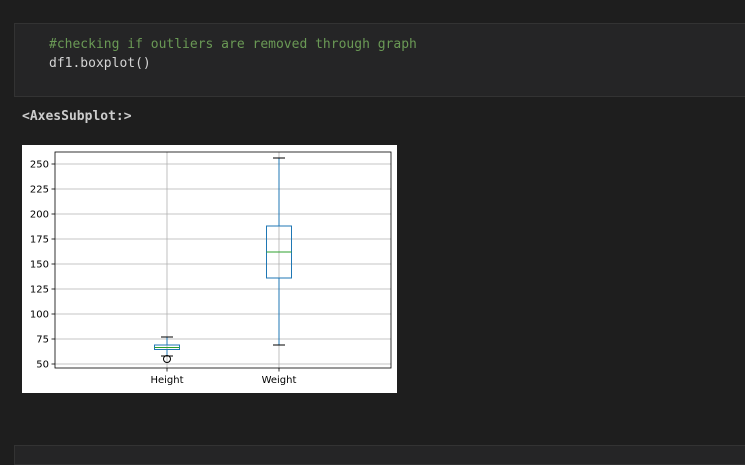  Describe the element at coordinates (279, 380) in the screenshot. I see `x-tick-label: Weight` at that location.